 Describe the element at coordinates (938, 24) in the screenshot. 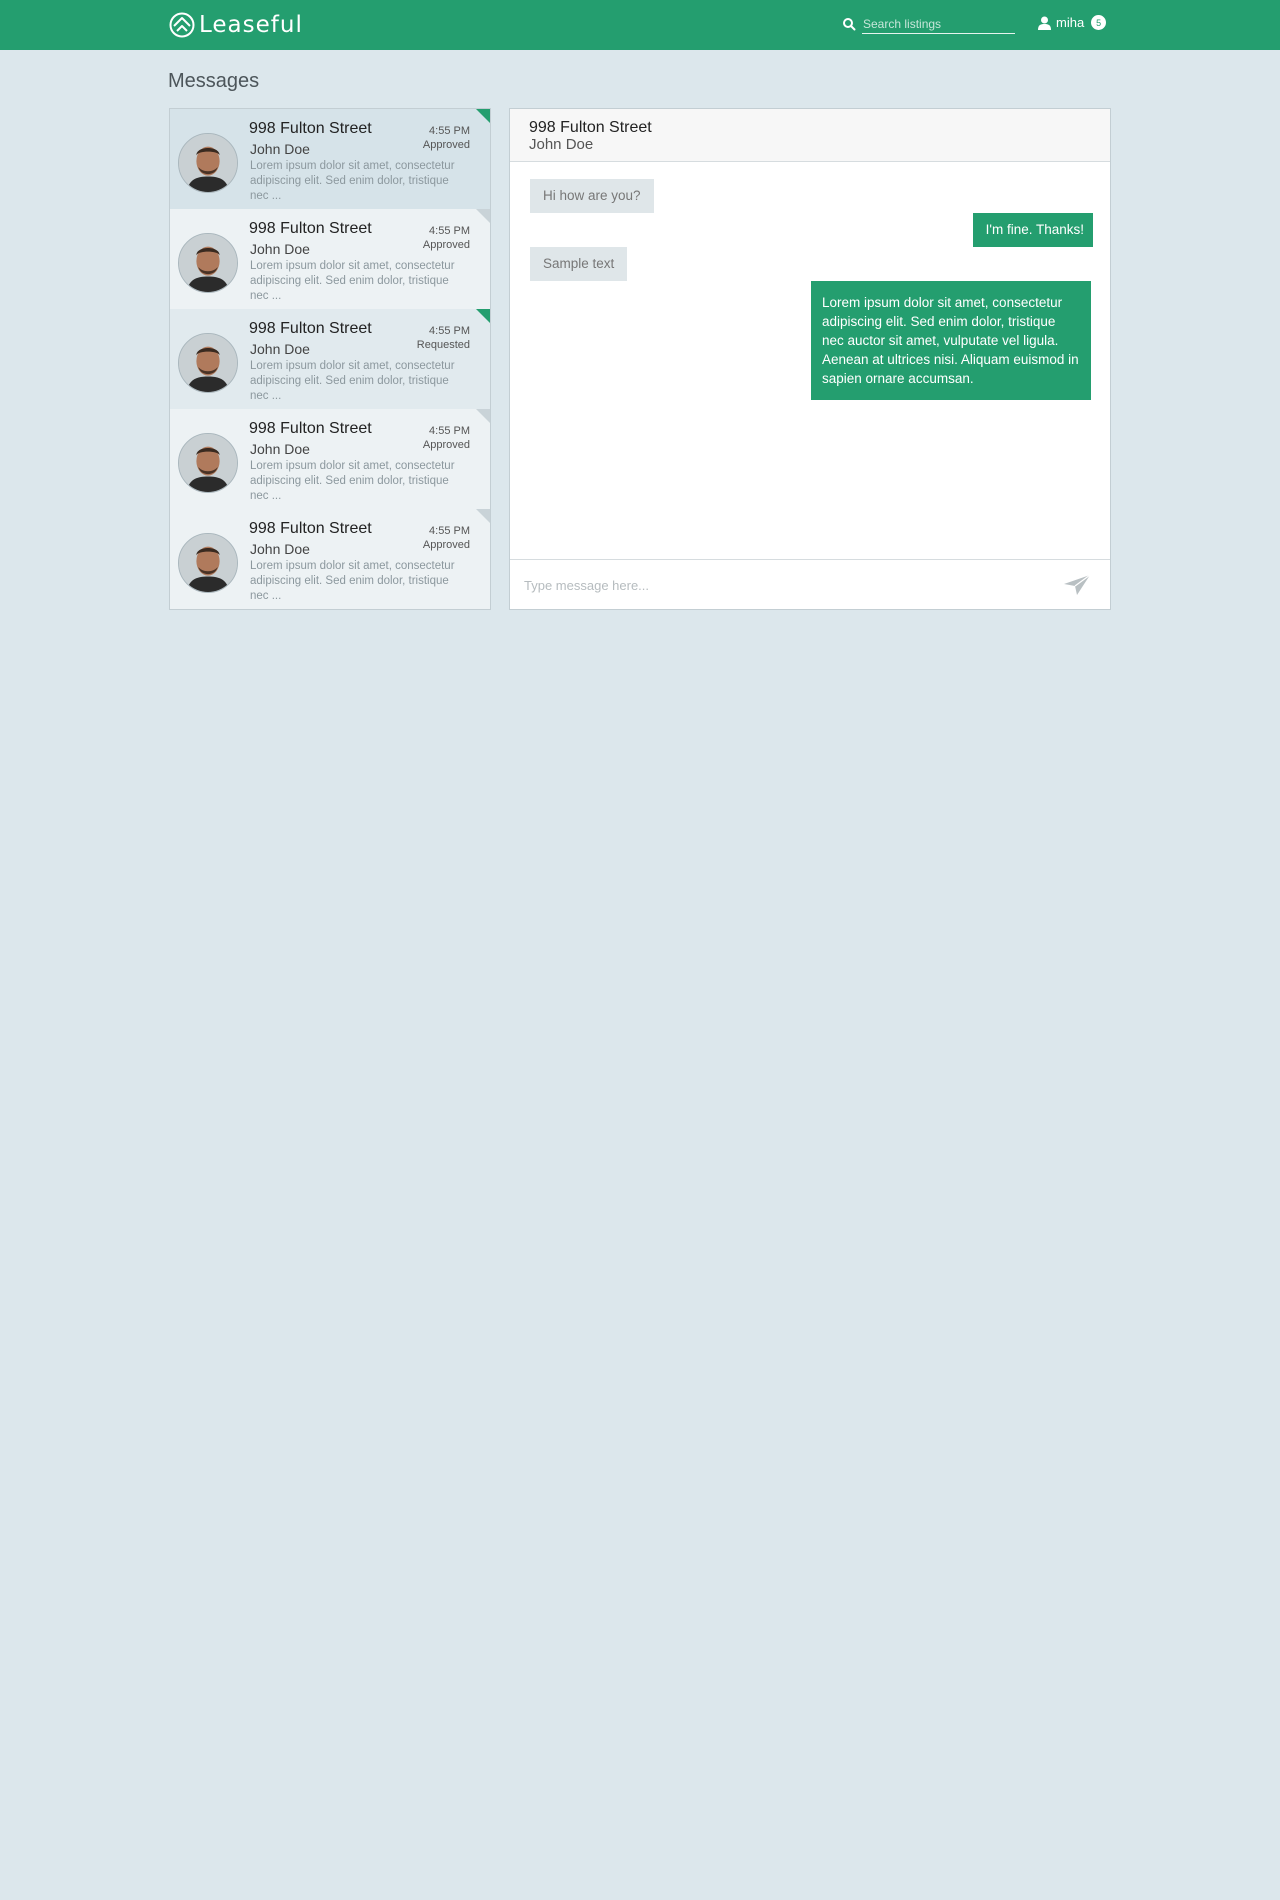

I see `search-input` at that location.